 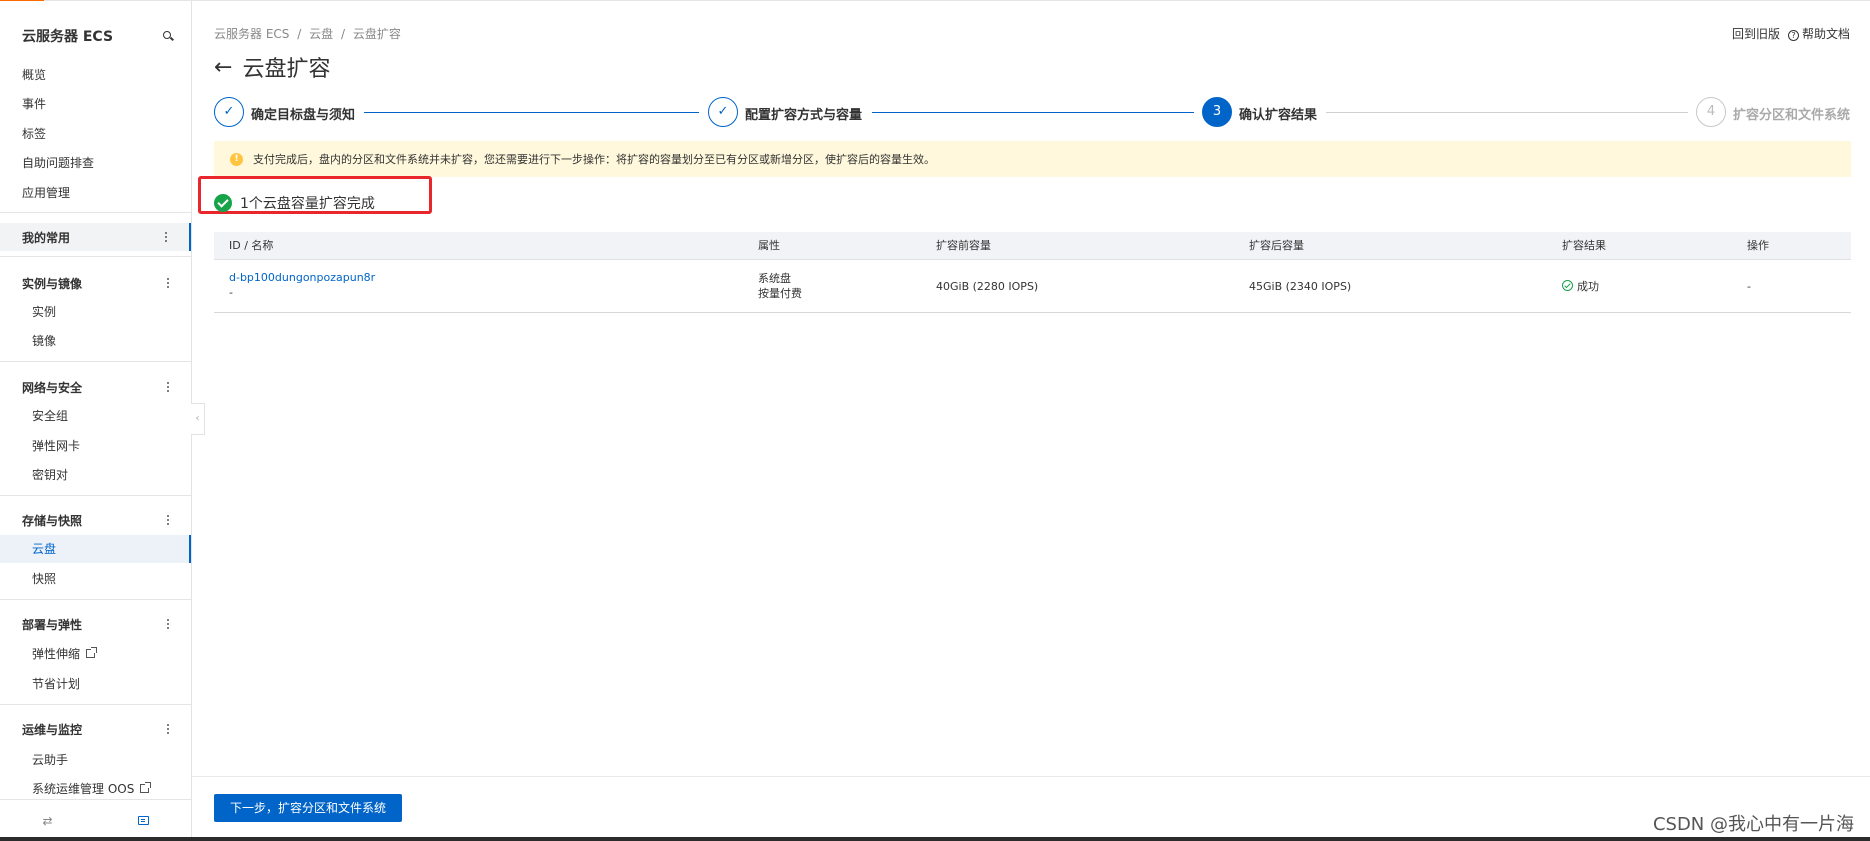 What do you see at coordinates (44, 579) in the screenshot?
I see `sidebar-item-snapshots: 快照` at bounding box center [44, 579].